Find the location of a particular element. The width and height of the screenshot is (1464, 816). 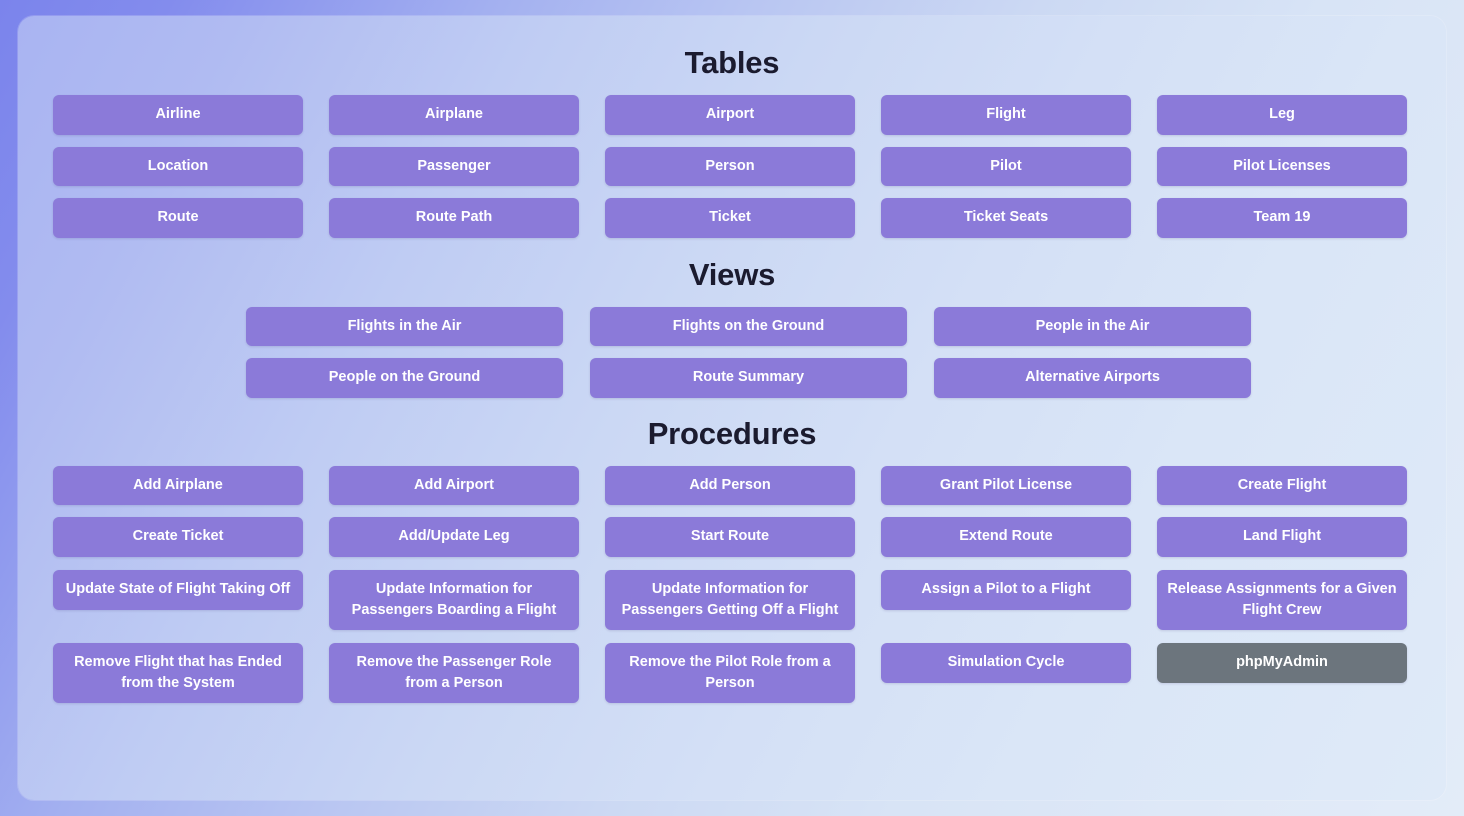

view-cell: People in the Air is located at coordinates (1092, 326).